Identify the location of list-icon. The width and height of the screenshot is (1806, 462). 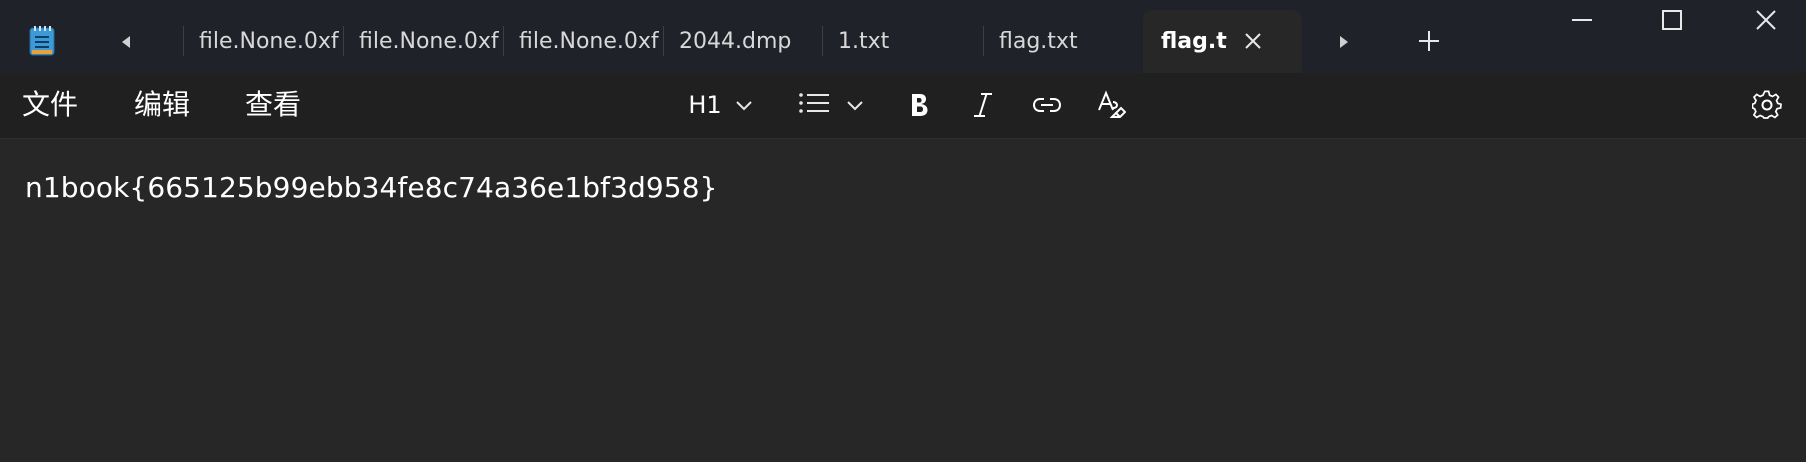
(814, 105).